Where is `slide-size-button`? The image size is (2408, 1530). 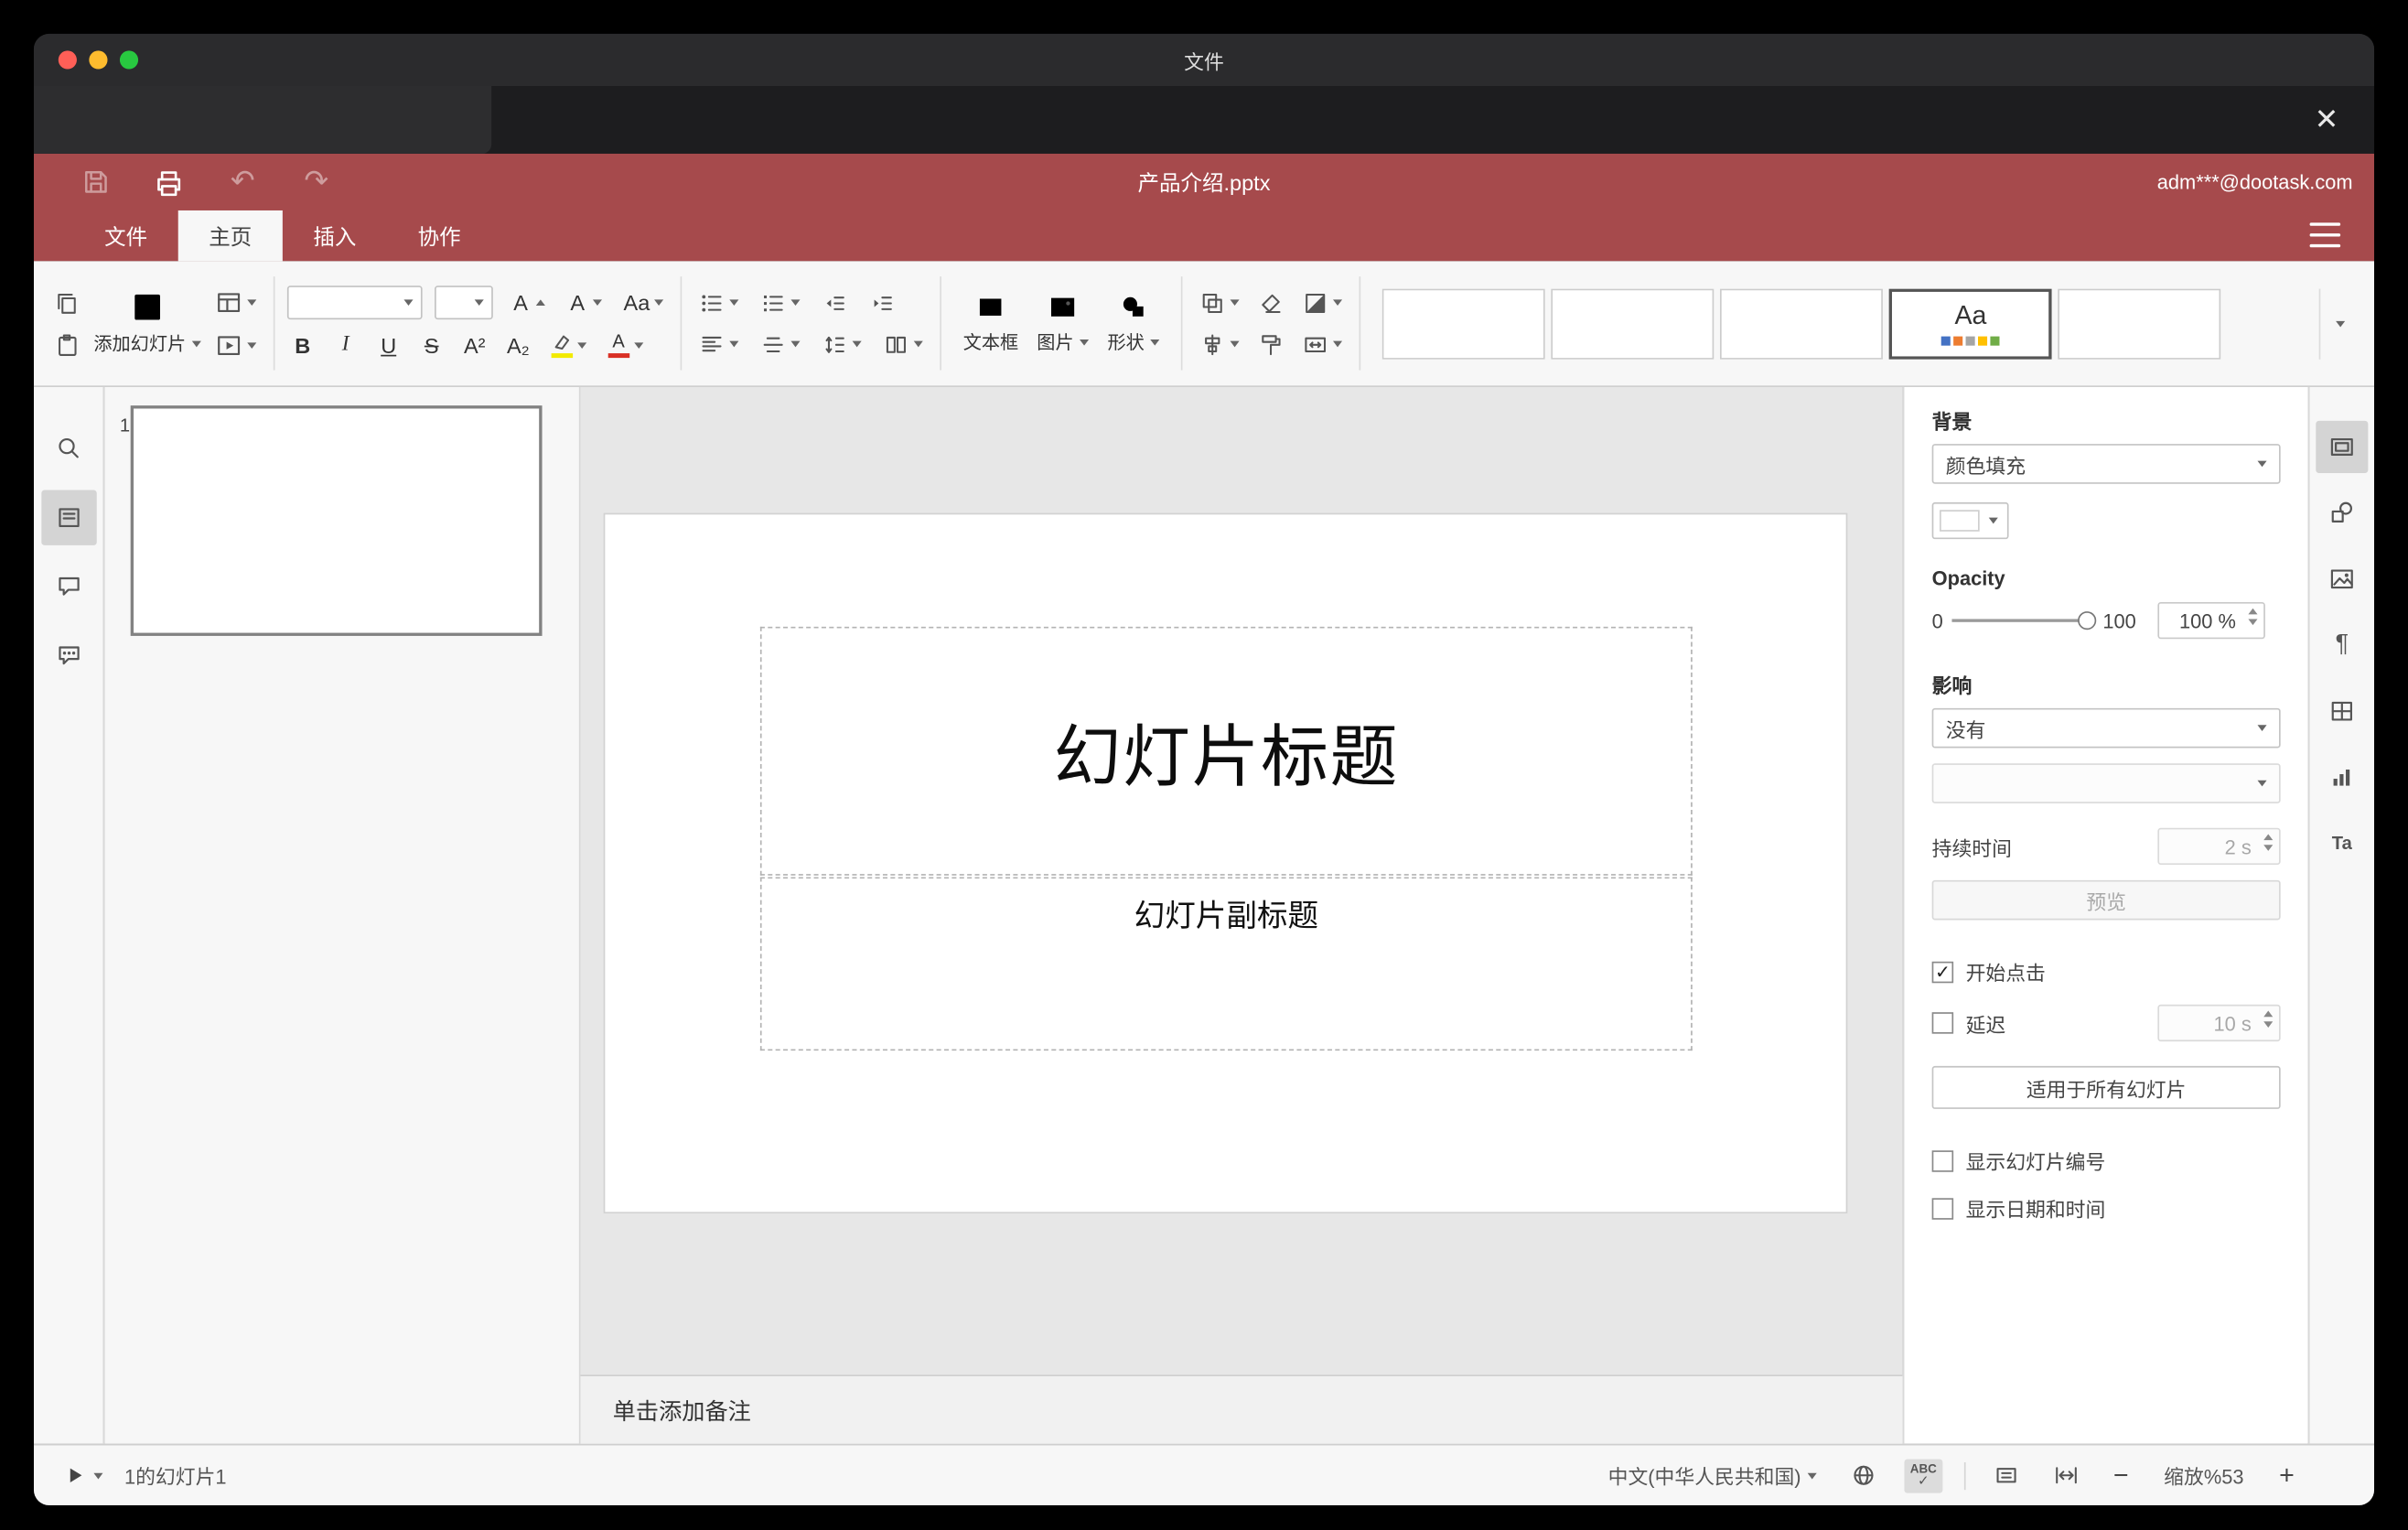
slide-size-button is located at coordinates (1323, 344).